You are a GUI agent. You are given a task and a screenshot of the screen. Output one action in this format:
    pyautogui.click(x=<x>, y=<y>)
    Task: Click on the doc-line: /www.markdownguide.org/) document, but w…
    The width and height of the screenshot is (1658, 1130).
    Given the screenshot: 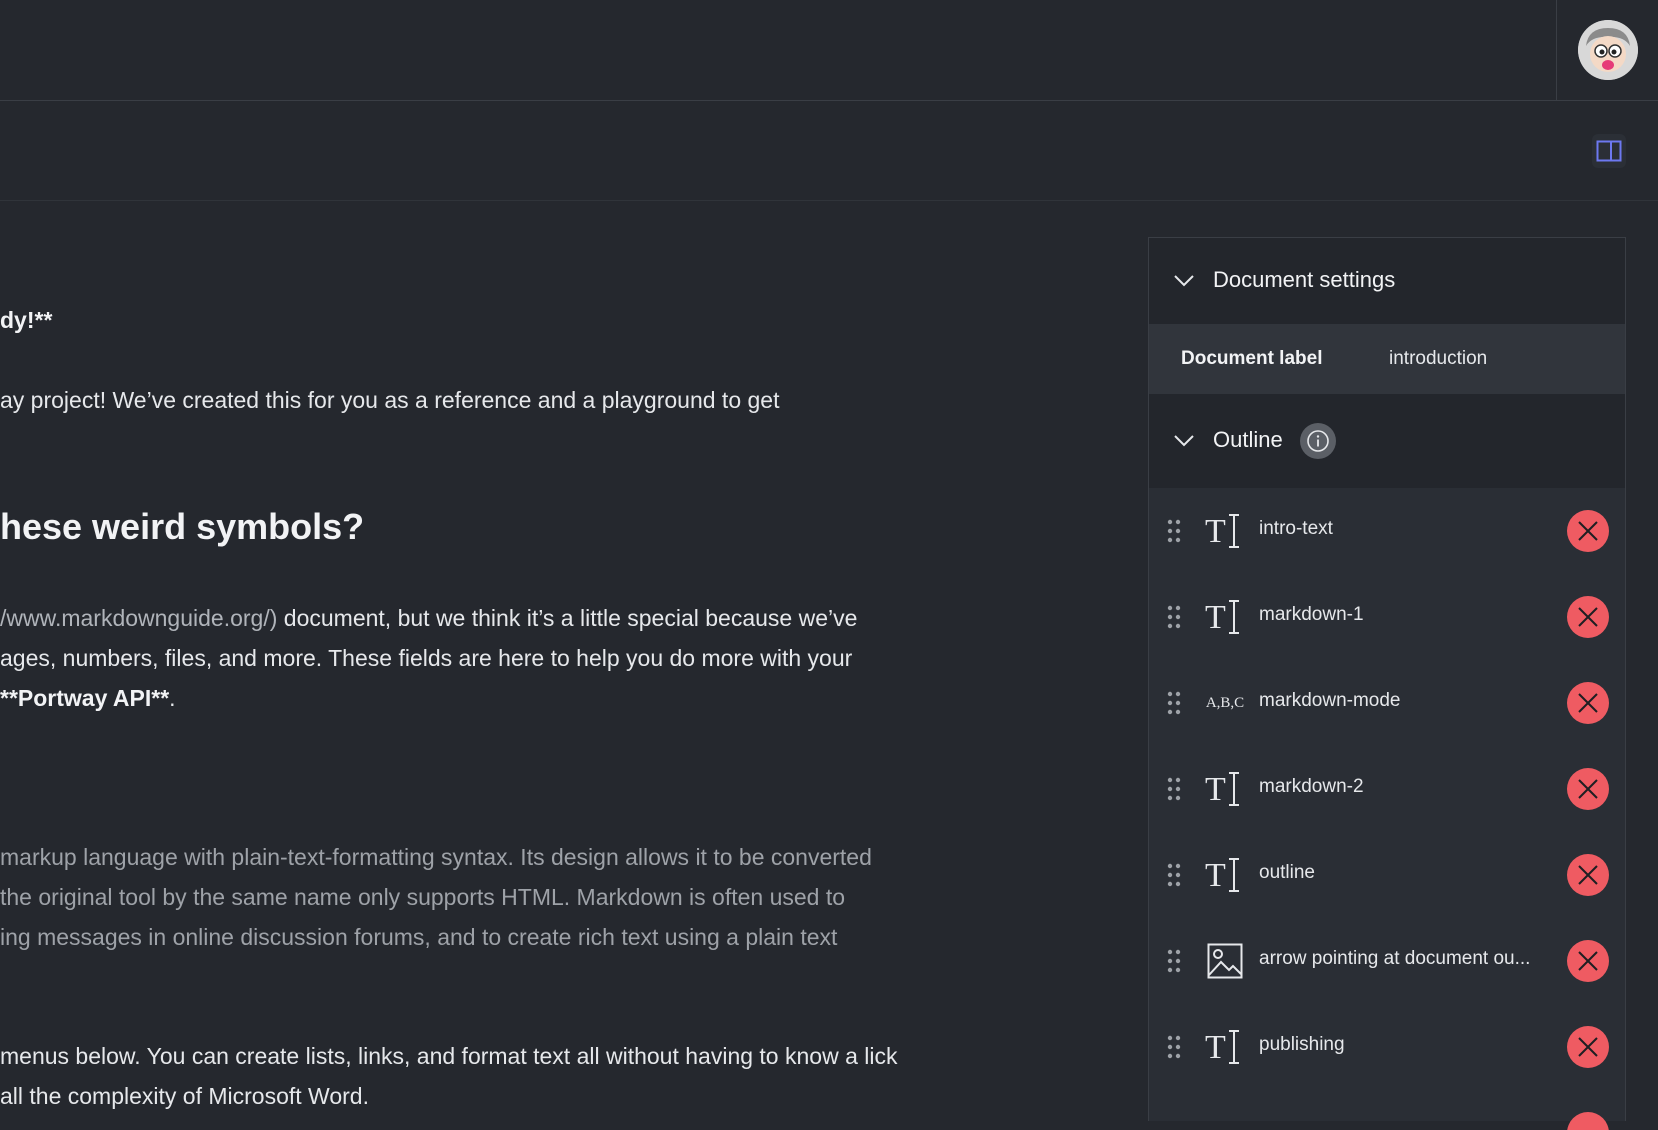 What is the action you would take?
    pyautogui.click(x=429, y=618)
    